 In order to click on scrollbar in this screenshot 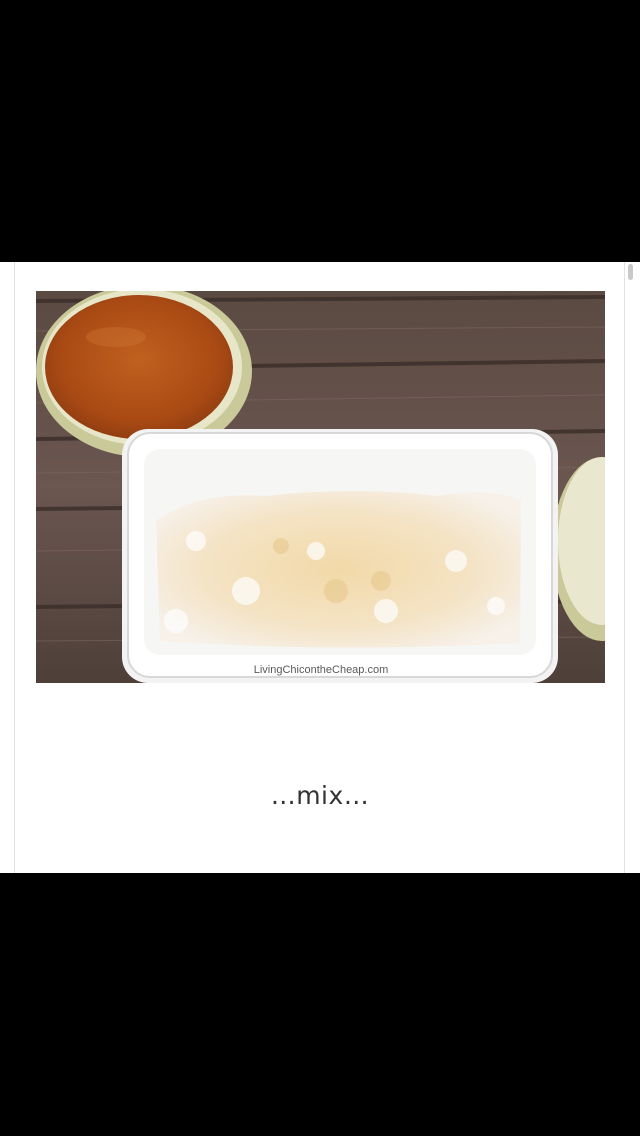, I will do `click(630, 272)`.